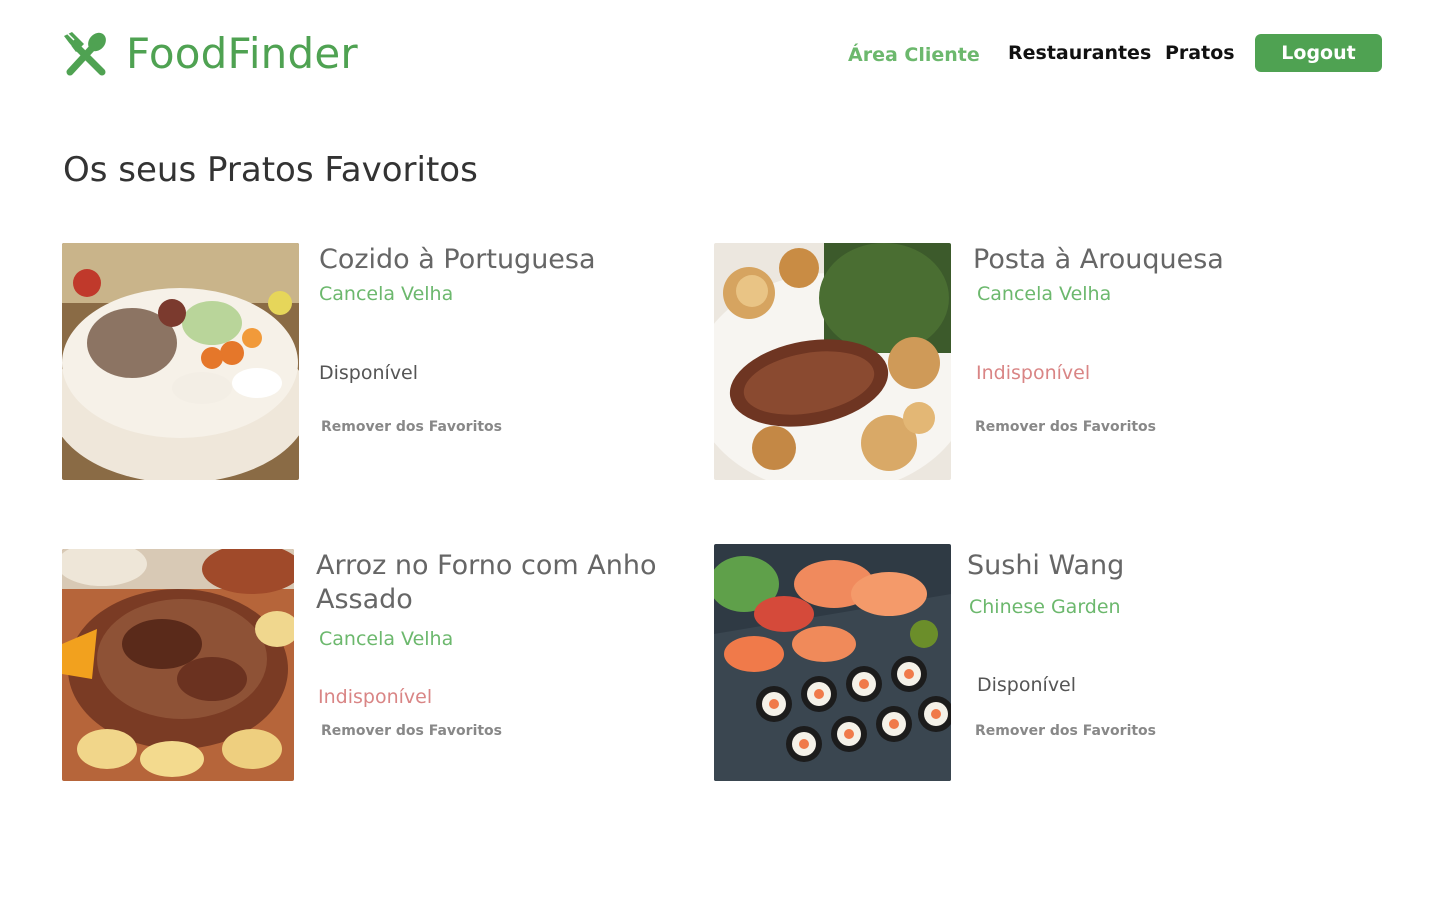 The image size is (1440, 900). Describe the element at coordinates (1200, 53) in the screenshot. I see `nav-dishes: Pratos` at that location.